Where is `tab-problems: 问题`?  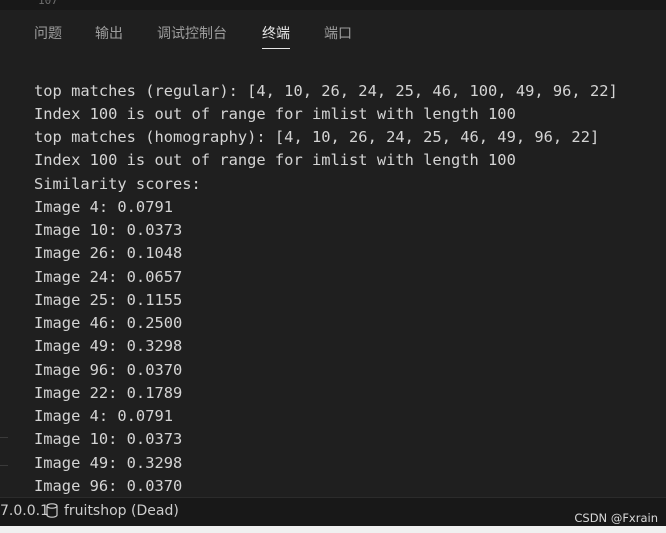 tab-problems: 问题 is located at coordinates (48, 34).